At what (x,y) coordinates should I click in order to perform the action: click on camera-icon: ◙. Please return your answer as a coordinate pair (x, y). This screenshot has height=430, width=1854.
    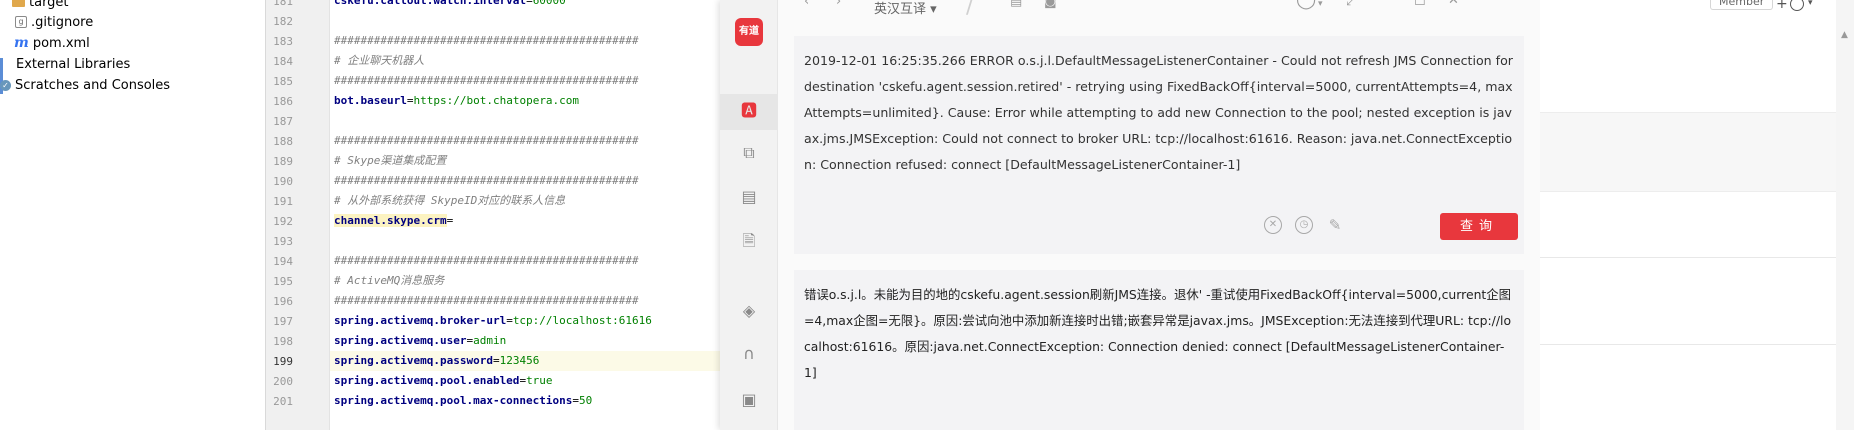
    Looking at the image, I should click on (1050, 5).